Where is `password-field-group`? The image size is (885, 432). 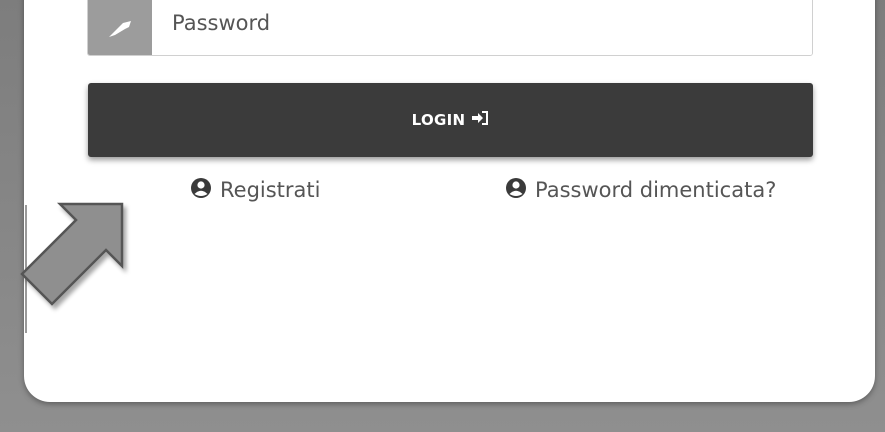 password-field-group is located at coordinates (450, 28).